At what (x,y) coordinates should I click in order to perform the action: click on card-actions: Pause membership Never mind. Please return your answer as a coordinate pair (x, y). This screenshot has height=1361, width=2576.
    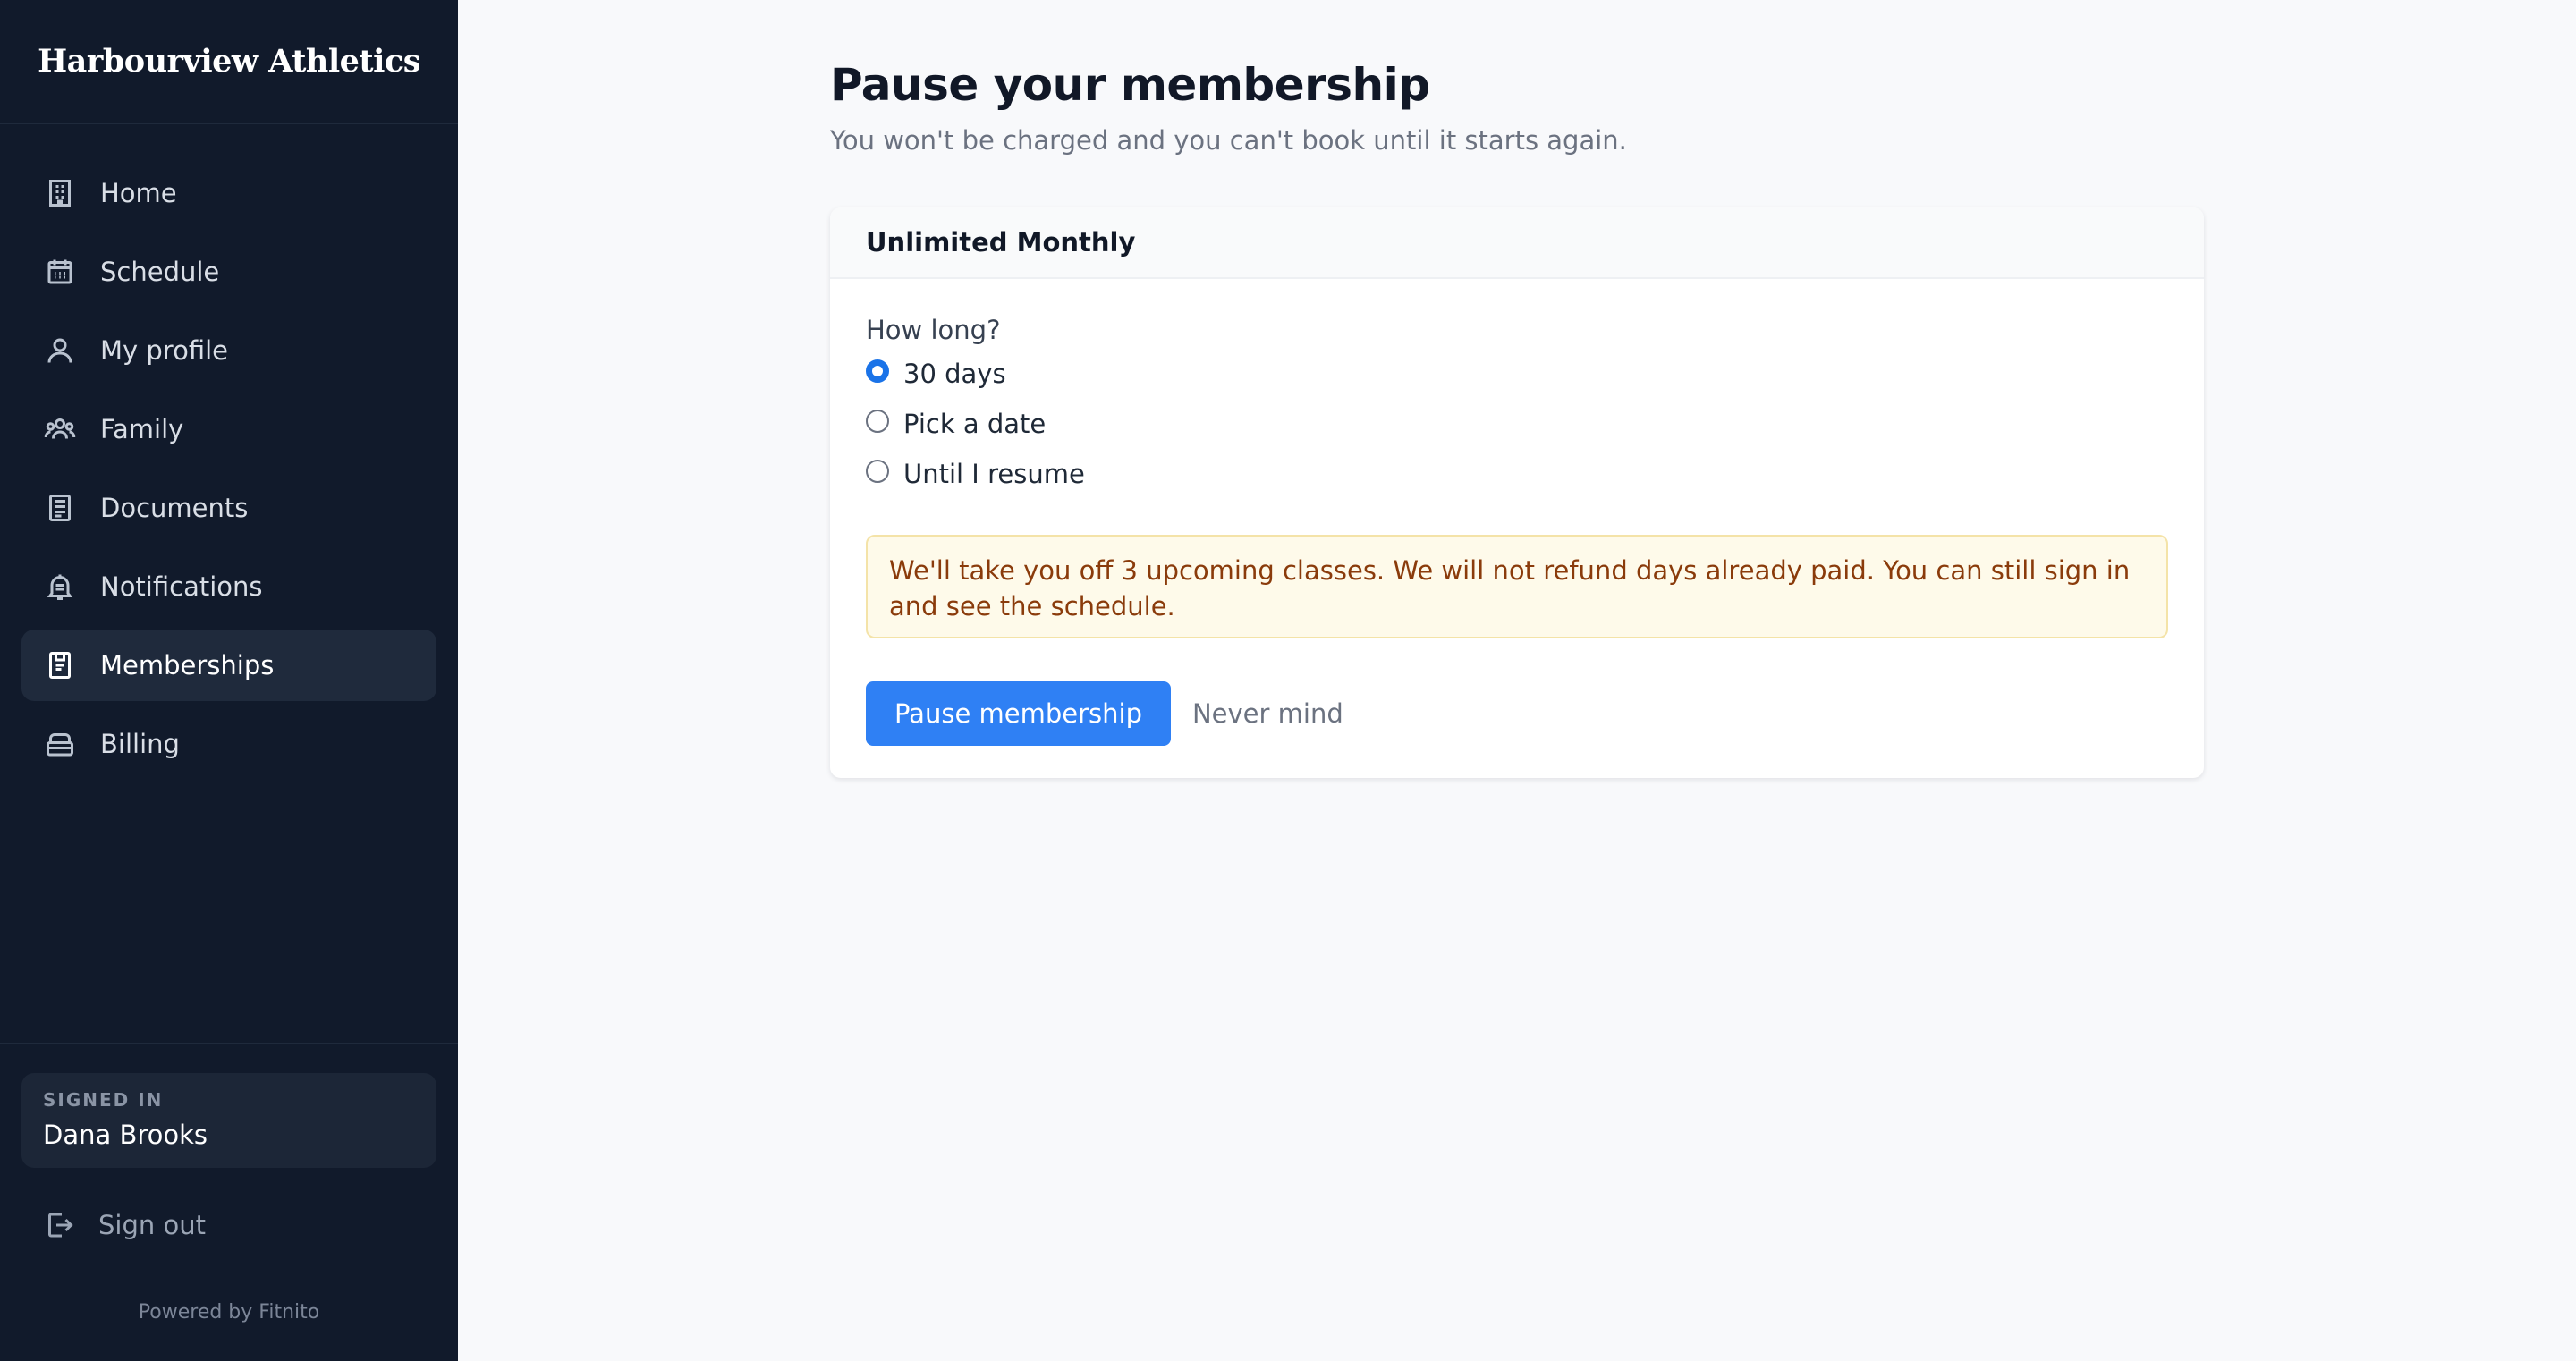
    Looking at the image, I should click on (1517, 713).